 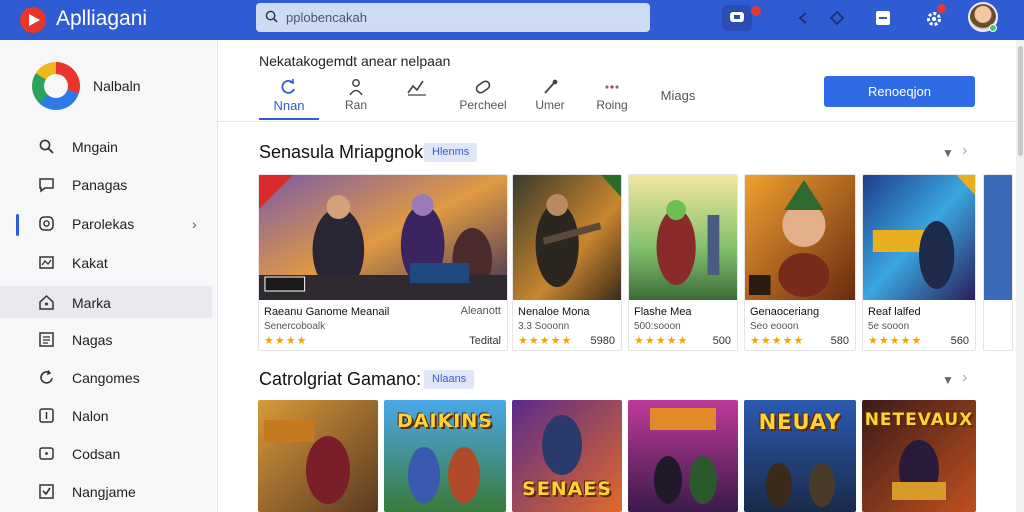 I want to click on tab-ran: Ran, so click(x=356, y=99).